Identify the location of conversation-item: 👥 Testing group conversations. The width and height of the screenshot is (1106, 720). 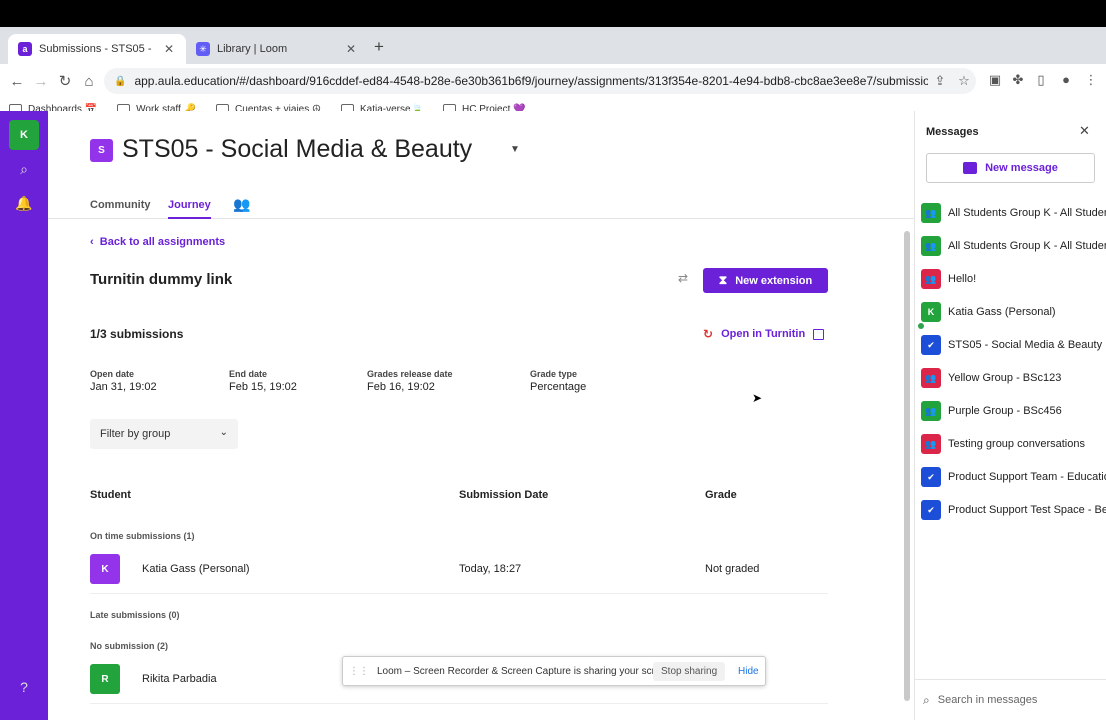
(1013, 444).